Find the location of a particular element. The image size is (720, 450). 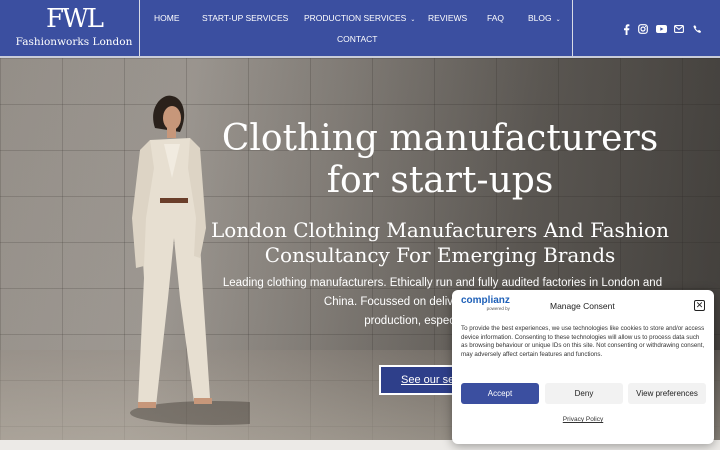

nav-label: CONTACT is located at coordinates (357, 39).